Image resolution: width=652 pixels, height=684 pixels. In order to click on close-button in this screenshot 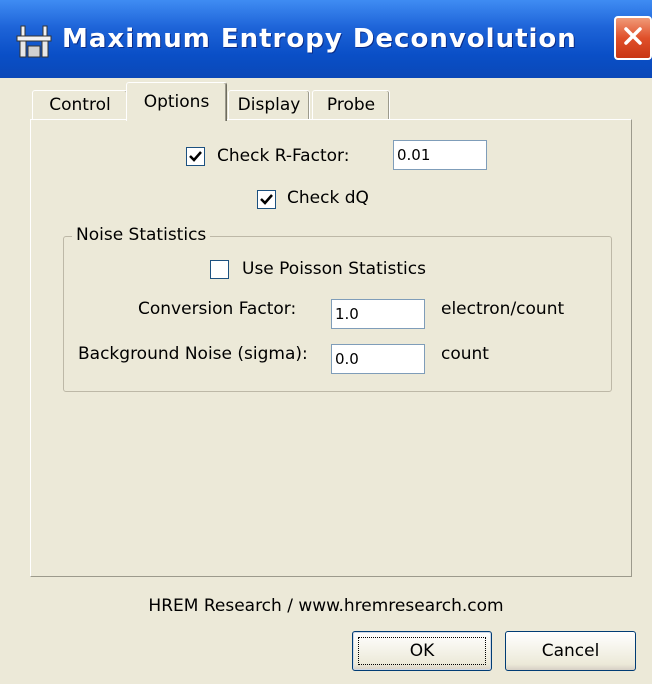, I will do `click(633, 38)`.